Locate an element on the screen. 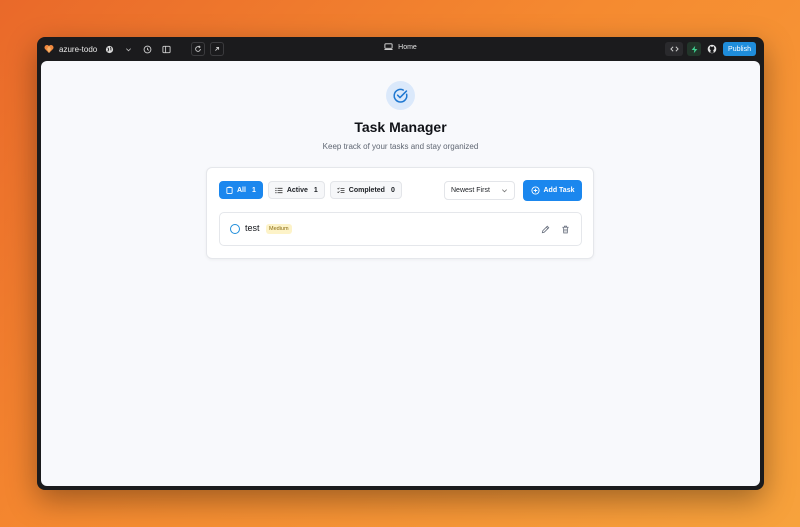 The height and width of the screenshot is (527, 800). page-title: Task Manager is located at coordinates (400, 127).